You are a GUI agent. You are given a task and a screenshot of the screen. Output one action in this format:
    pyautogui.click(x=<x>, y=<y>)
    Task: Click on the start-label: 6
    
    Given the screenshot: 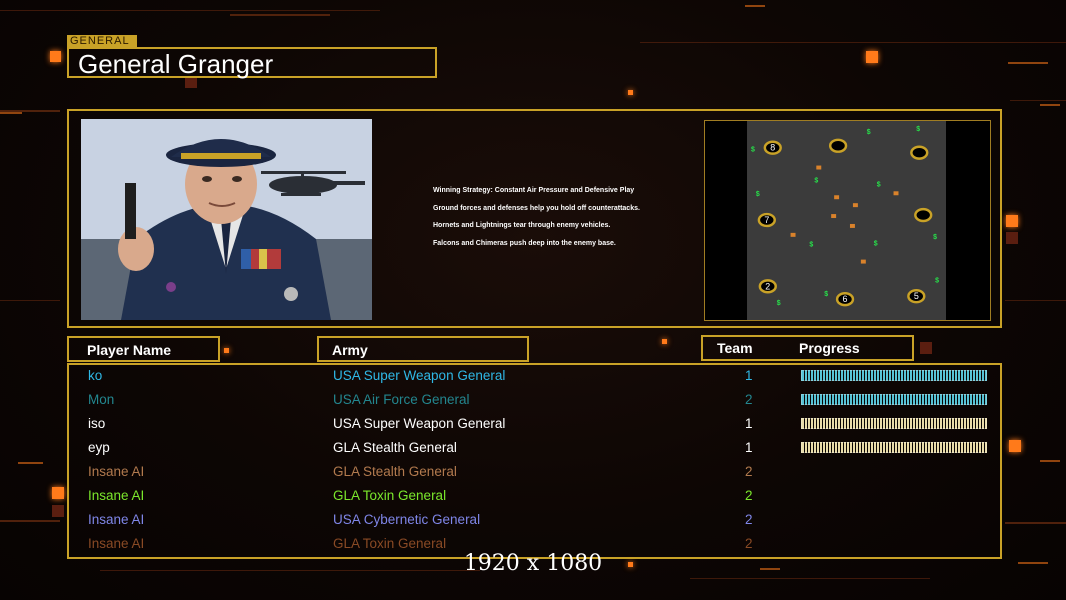 What is the action you would take?
    pyautogui.click(x=845, y=299)
    